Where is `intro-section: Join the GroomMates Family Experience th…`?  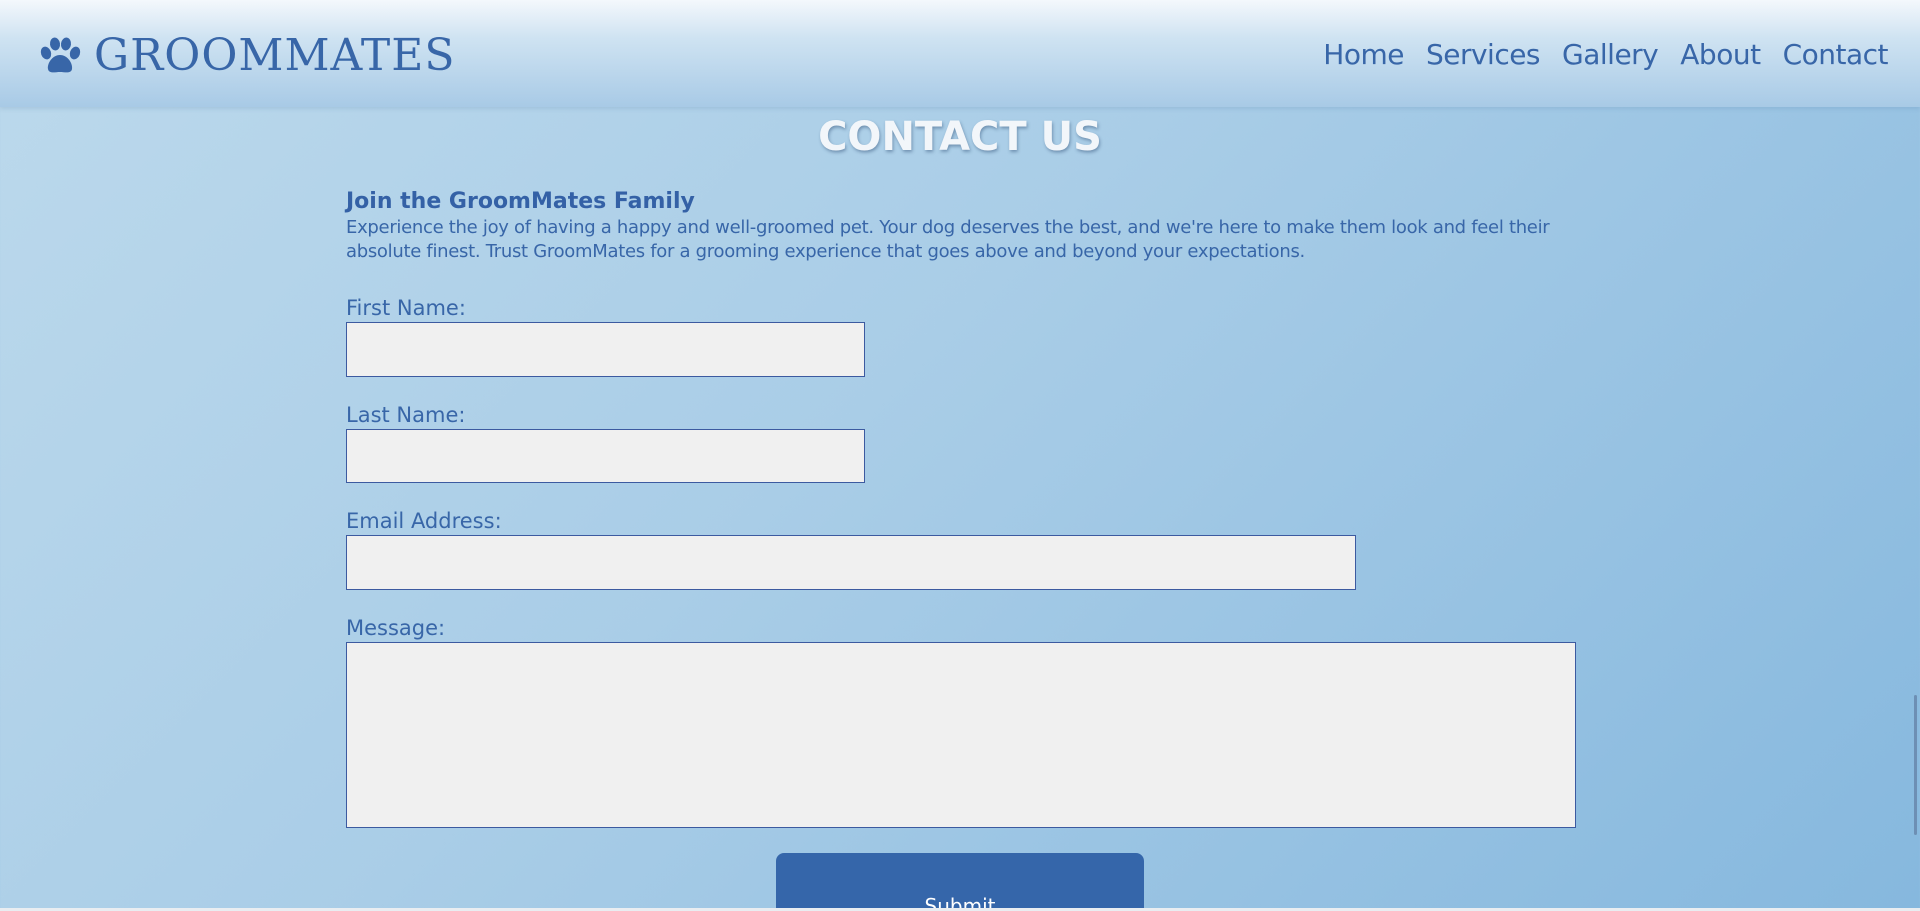 intro-section: Join the GroomMates Family Experience th… is located at coordinates (961, 226).